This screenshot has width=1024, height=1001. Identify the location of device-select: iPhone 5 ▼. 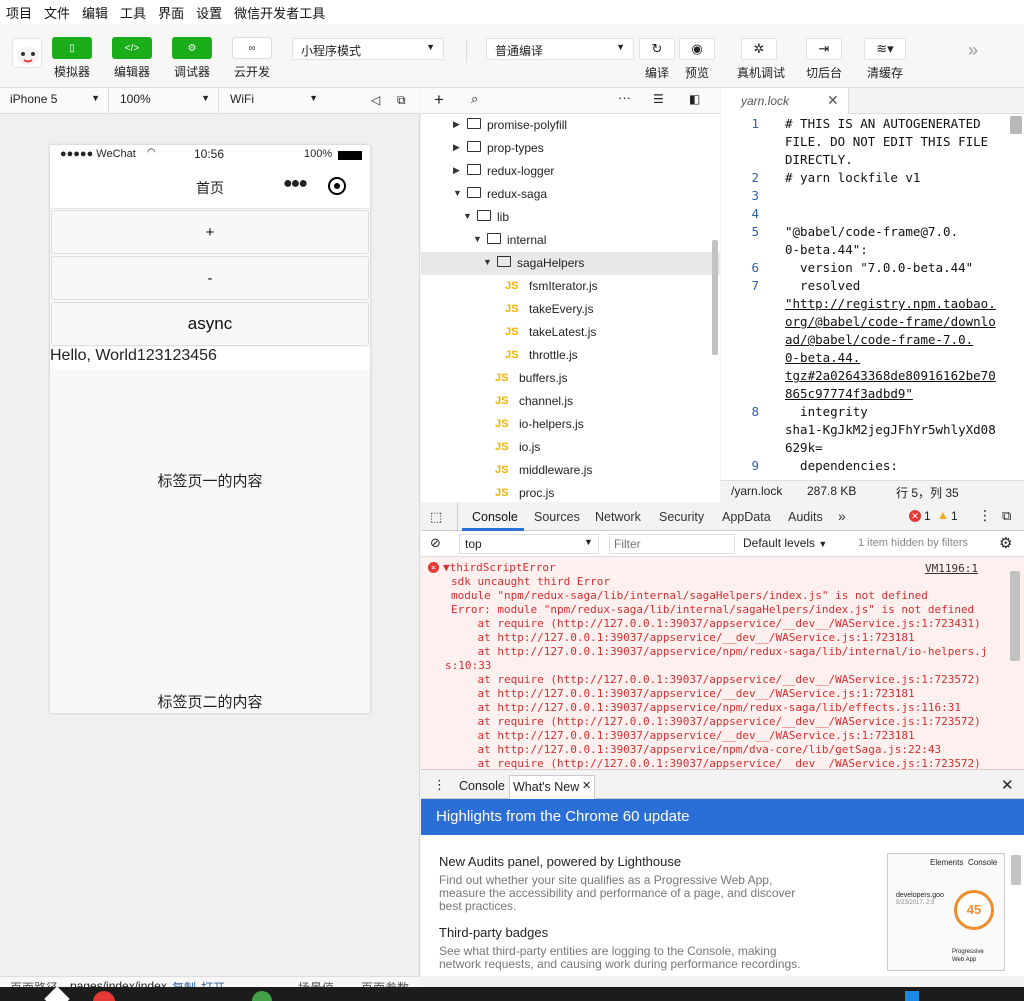
(55, 99).